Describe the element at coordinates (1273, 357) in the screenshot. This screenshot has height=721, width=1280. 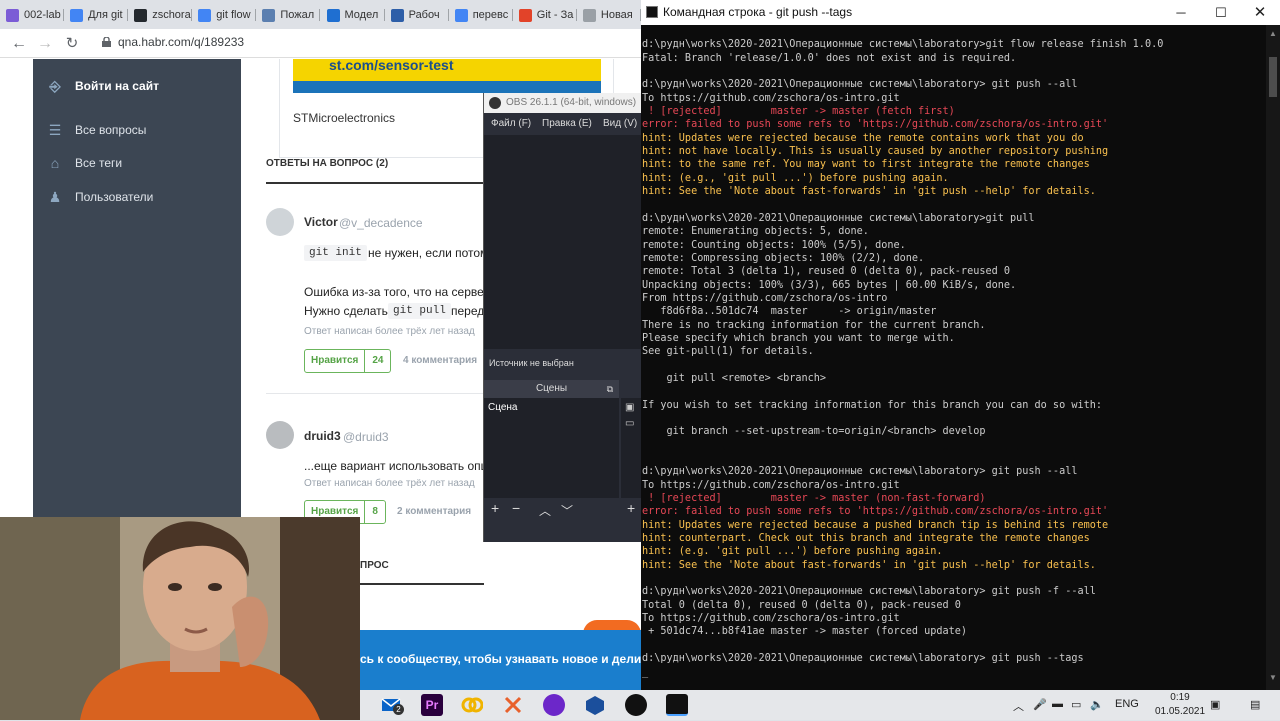
I see `scrollbar: ▲ ▼` at that location.